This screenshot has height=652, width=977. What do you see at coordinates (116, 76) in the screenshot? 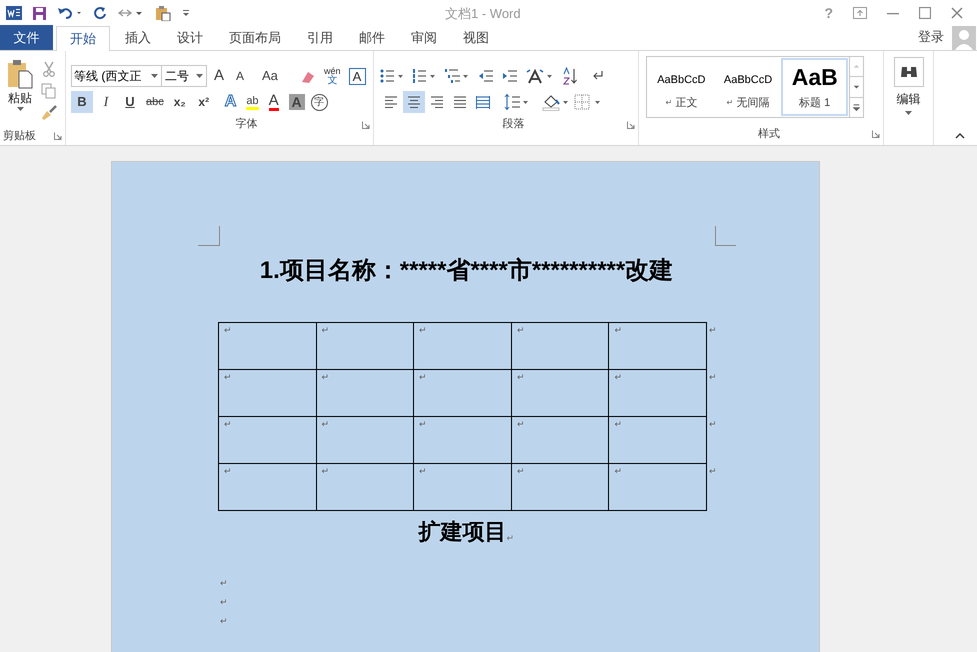
I see `font-name-dropdown: 等线 (西文正` at bounding box center [116, 76].